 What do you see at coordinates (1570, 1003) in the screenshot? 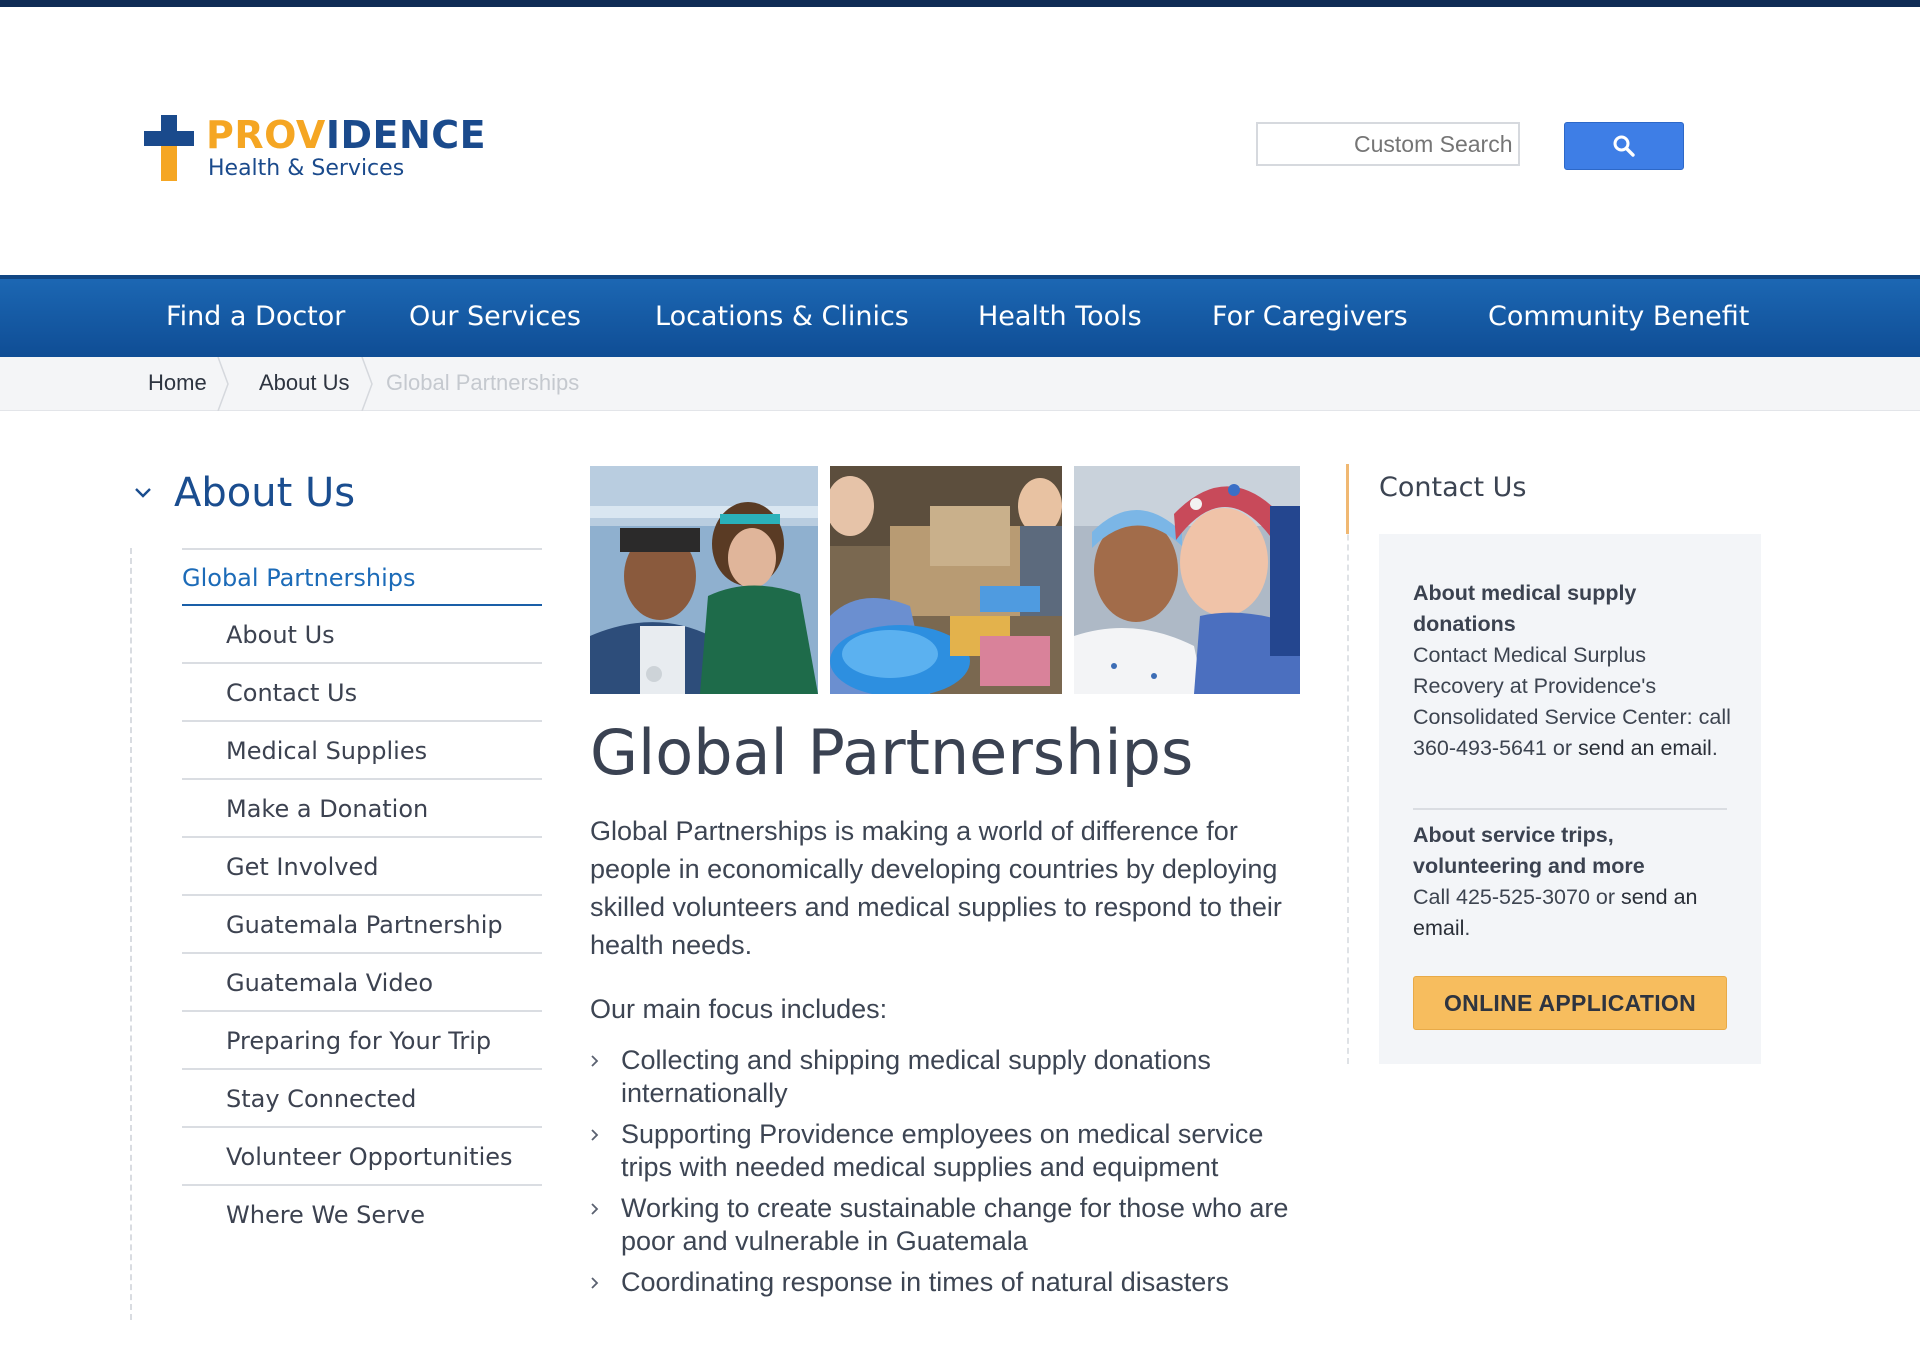
I see `online-application-button: ONLINE APPLICATION` at bounding box center [1570, 1003].